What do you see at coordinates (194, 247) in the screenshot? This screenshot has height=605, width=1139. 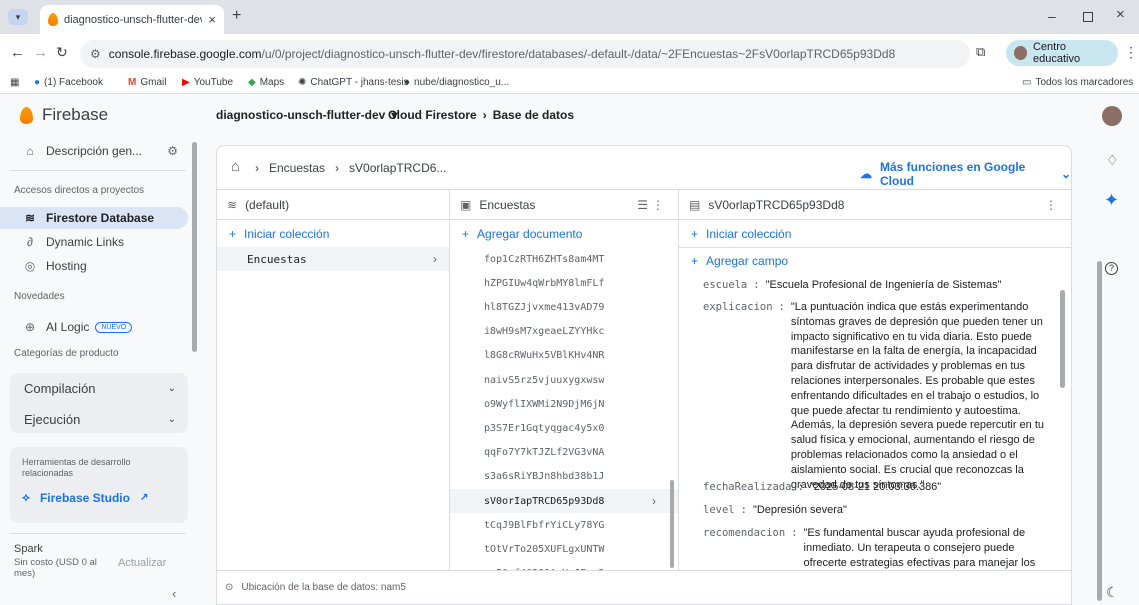 I see `sidebar-scrollbar` at bounding box center [194, 247].